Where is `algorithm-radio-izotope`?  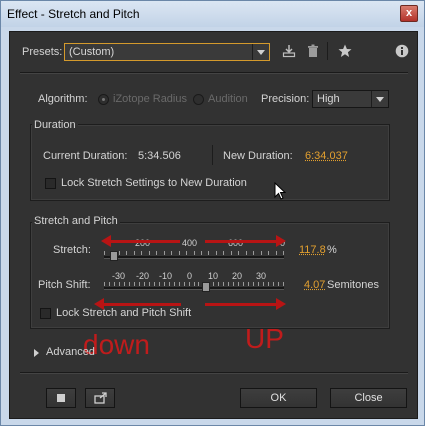 algorithm-radio-izotope is located at coordinates (103, 99).